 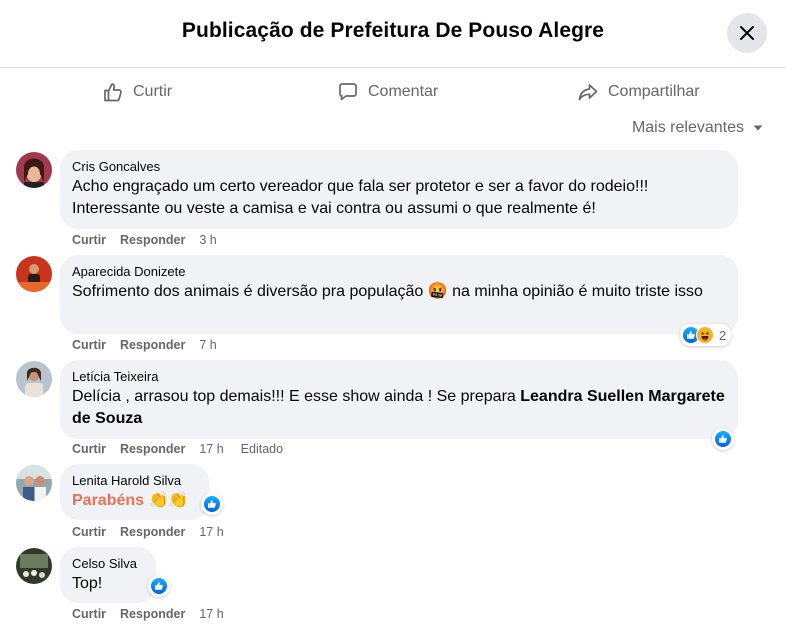 I want to click on comment-meta: Curtir Responder 3 h, so click(x=144, y=240).